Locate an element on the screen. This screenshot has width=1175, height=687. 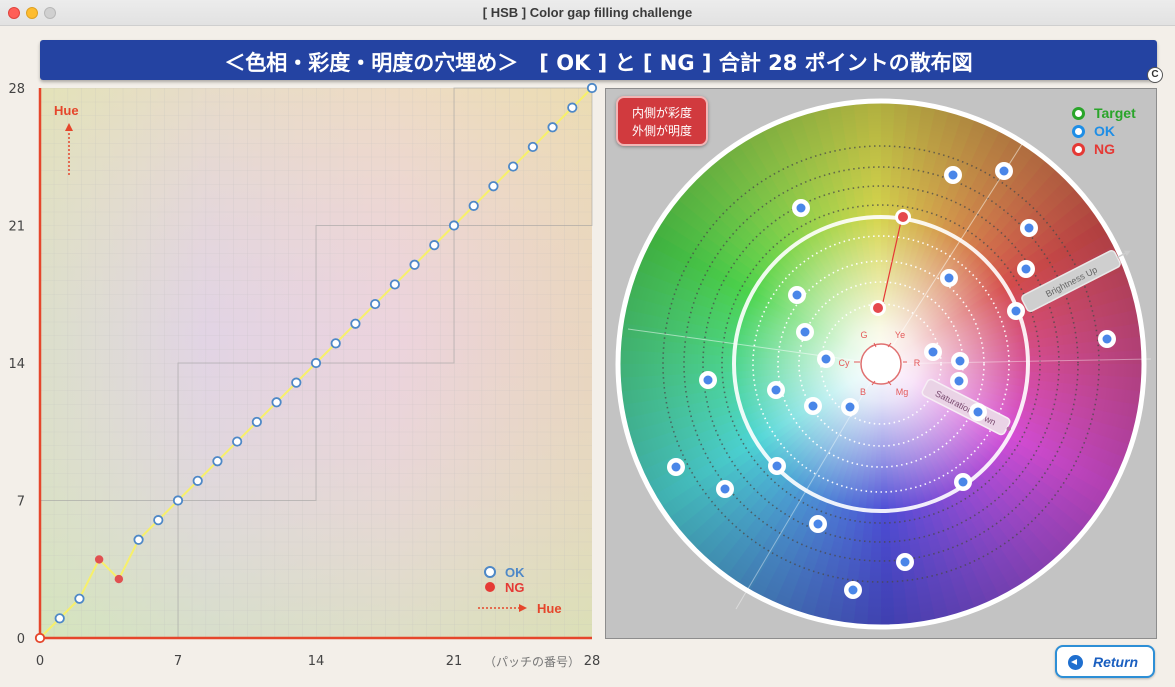
ng-ring-icon is located at coordinates (1078, 149).